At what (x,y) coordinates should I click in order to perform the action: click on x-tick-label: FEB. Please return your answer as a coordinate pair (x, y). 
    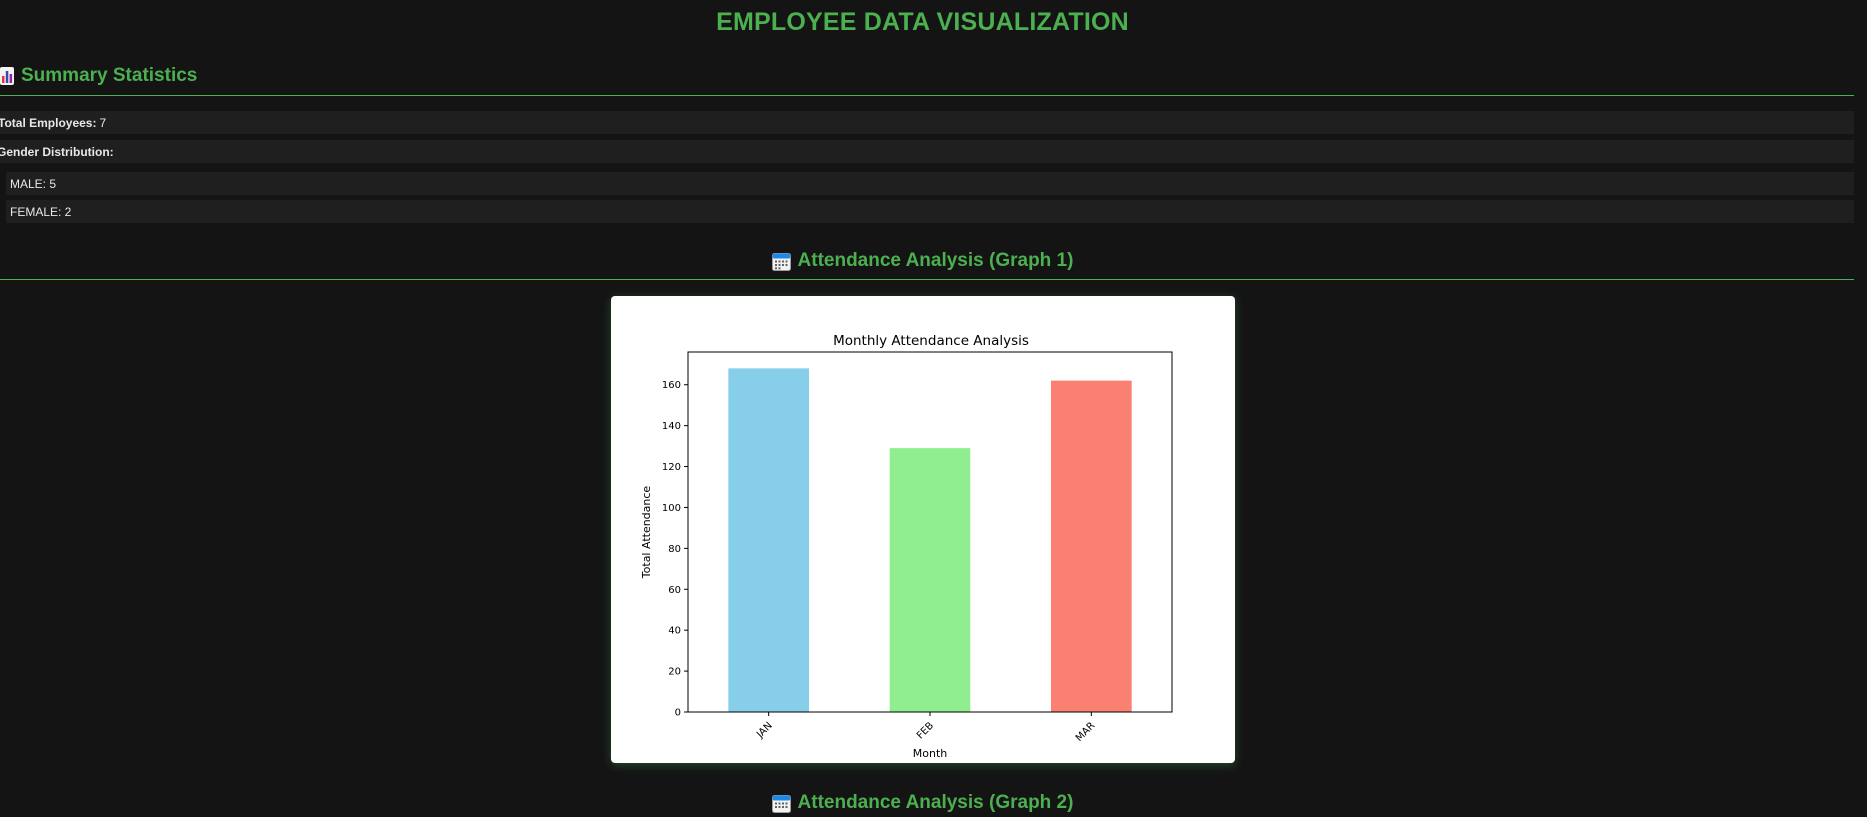
    Looking at the image, I should click on (925, 730).